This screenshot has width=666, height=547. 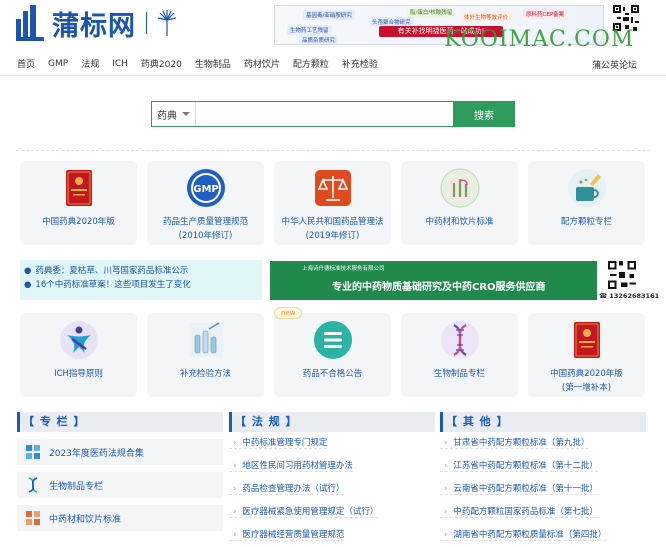 I want to click on logo-bars-icon, so click(x=31, y=23).